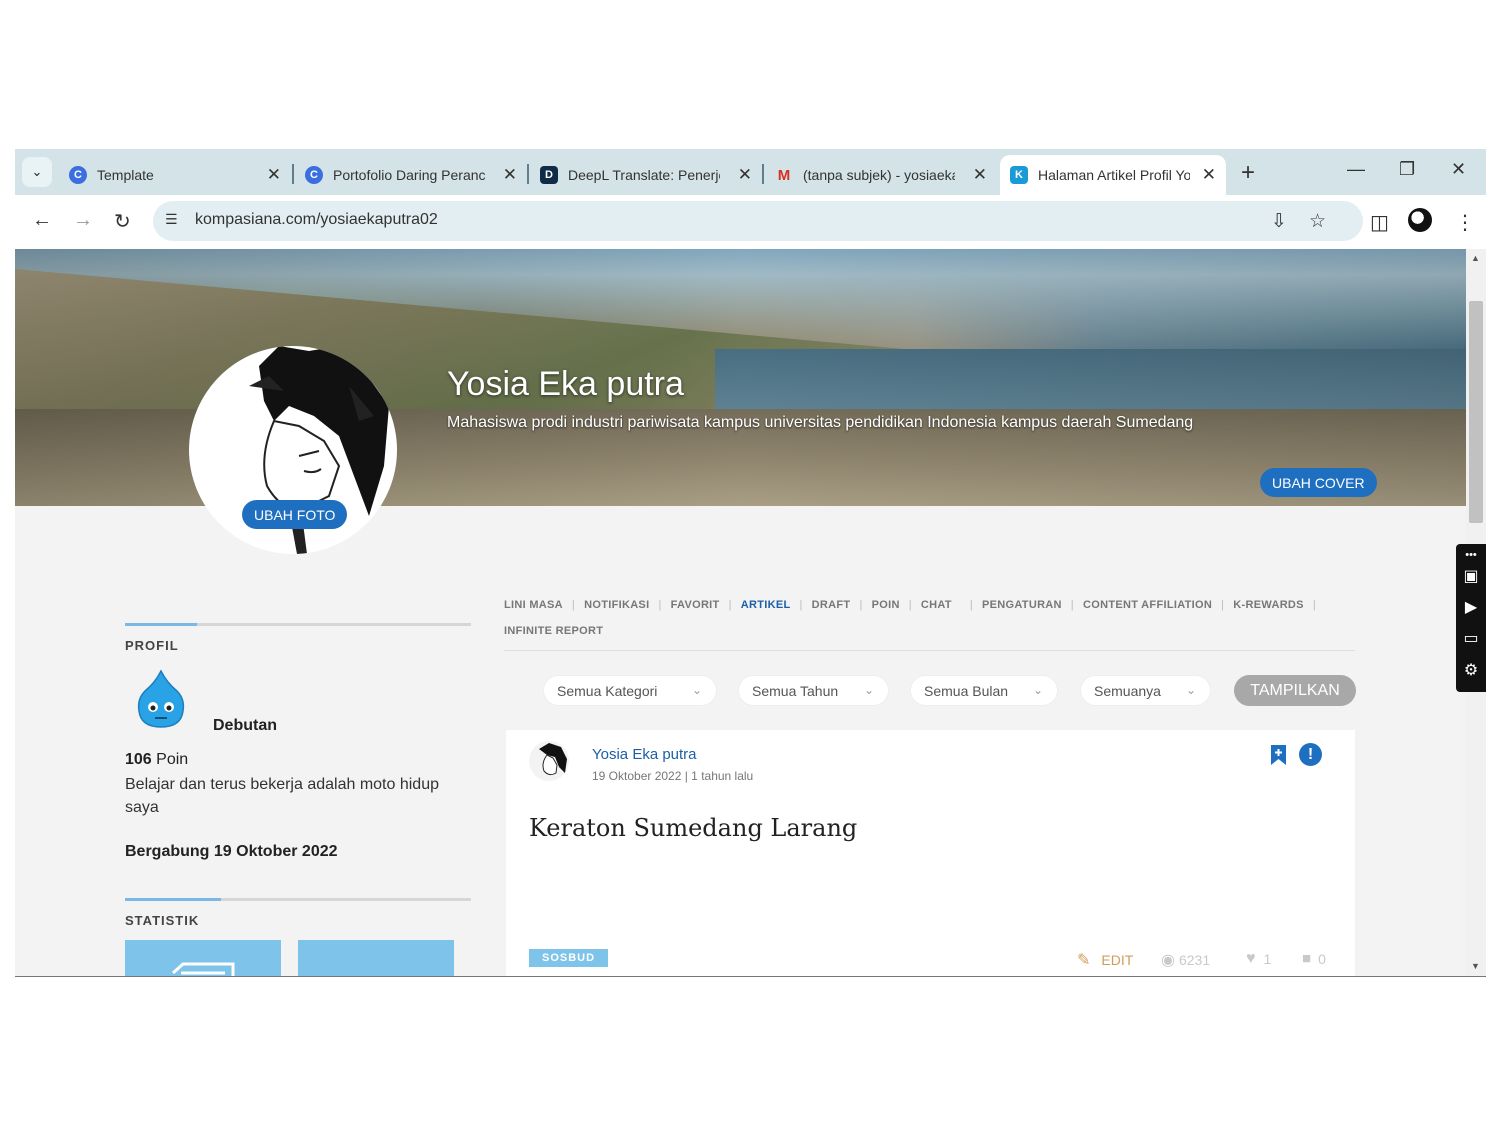 Image resolution: width=1500 pixels, height=1125 pixels. I want to click on points-label: Poin, so click(172, 759).